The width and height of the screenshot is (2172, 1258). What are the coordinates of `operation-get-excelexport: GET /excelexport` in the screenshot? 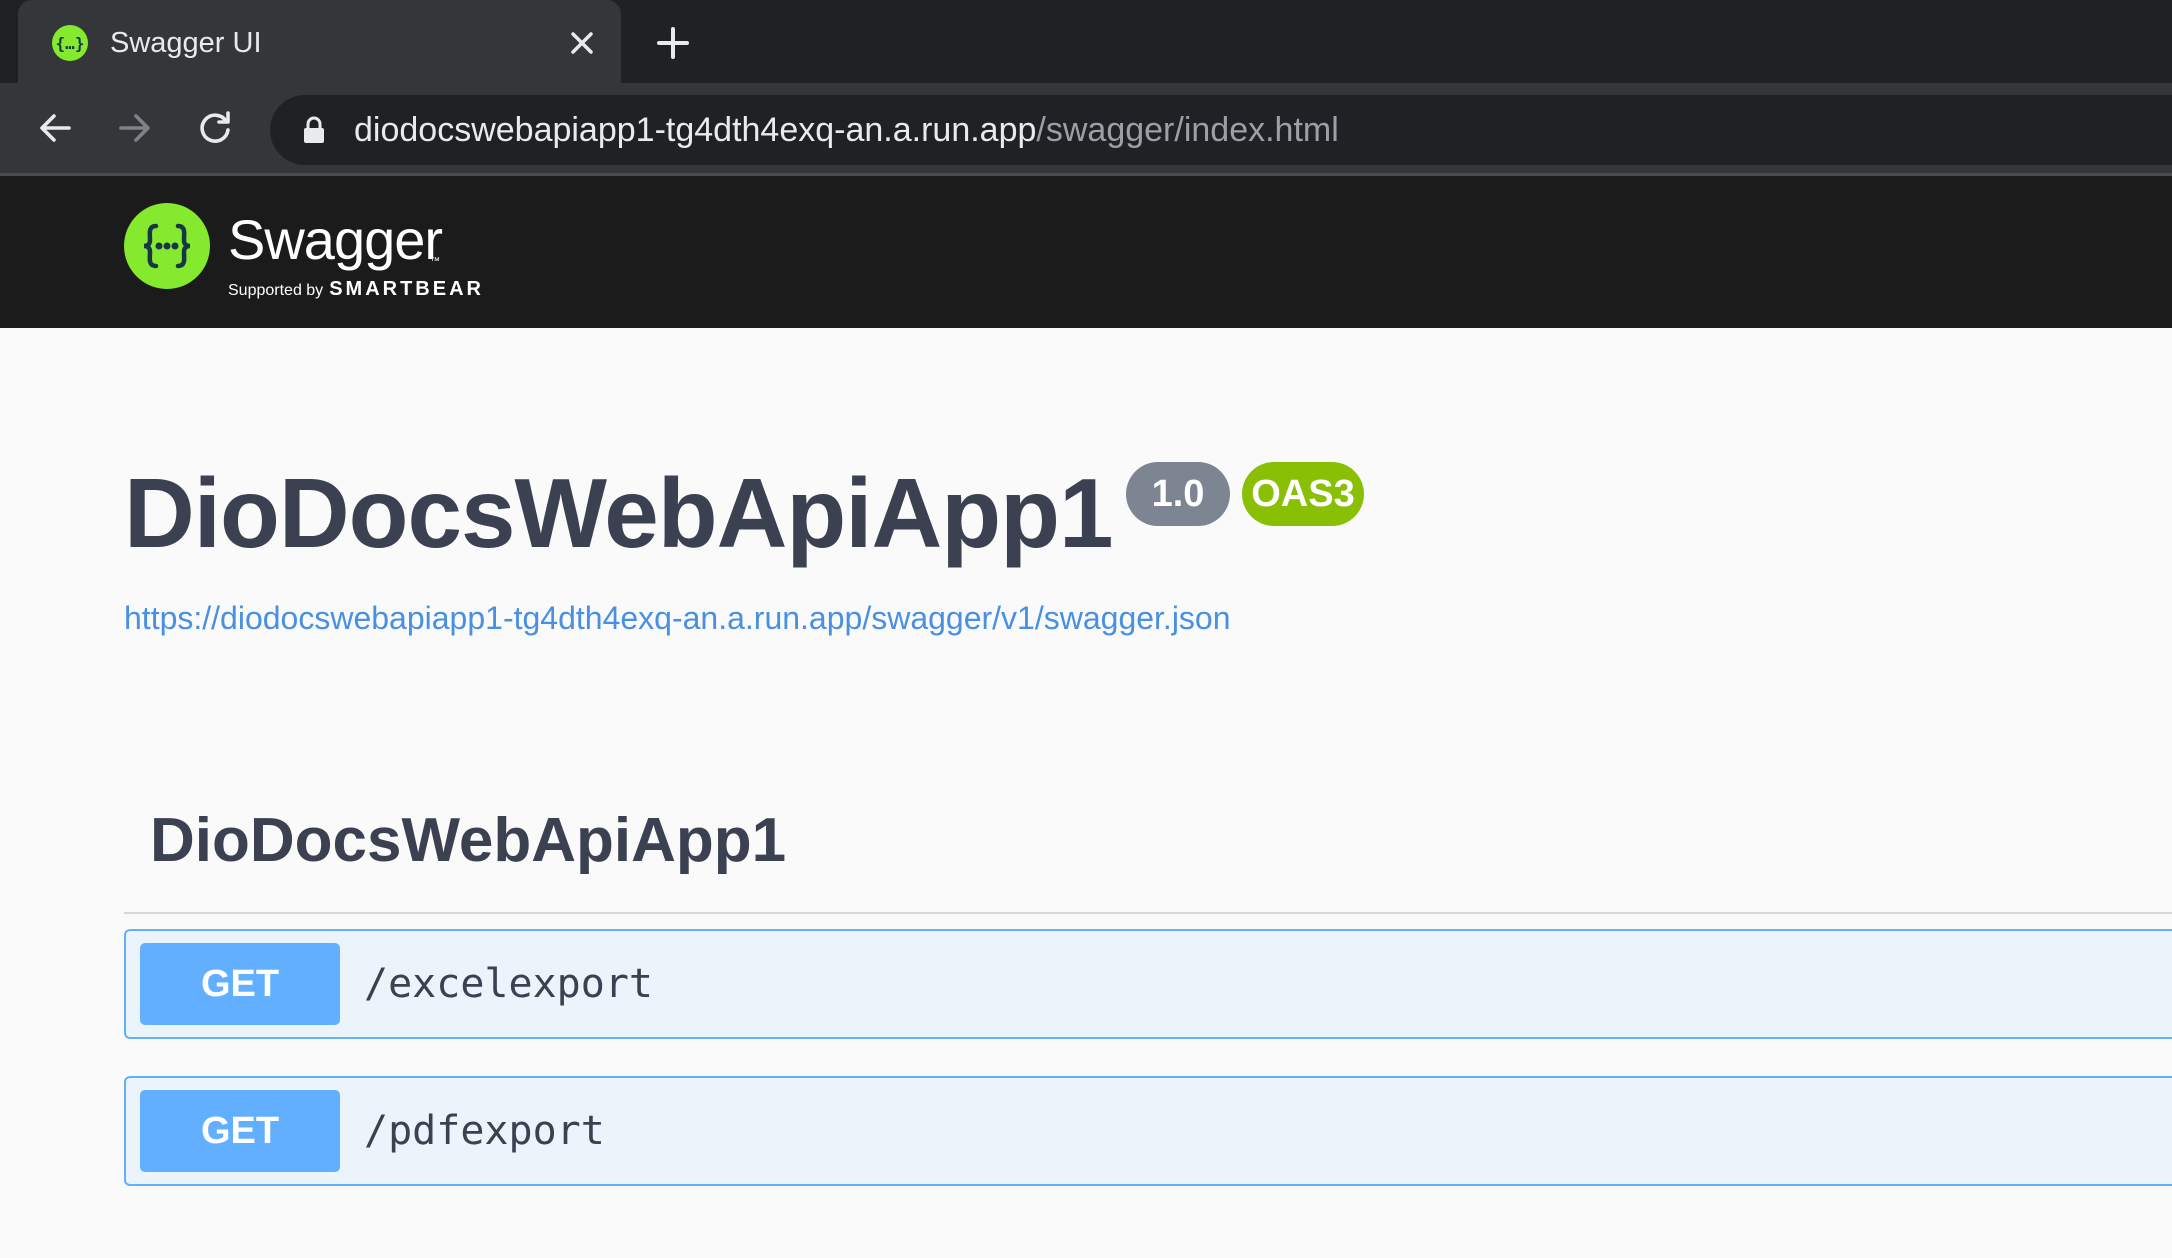 It's located at (1148, 984).